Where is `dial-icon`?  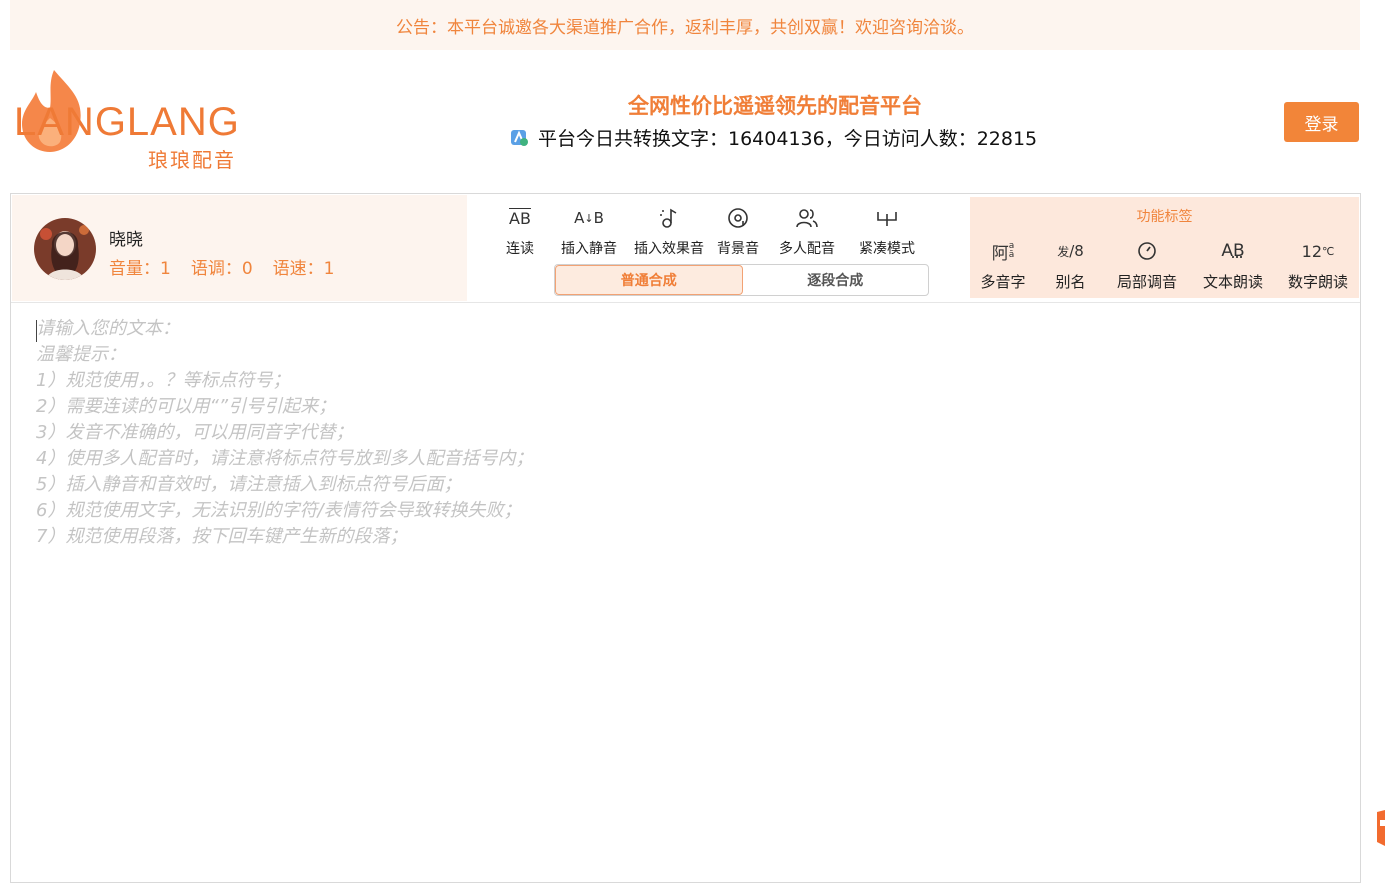 dial-icon is located at coordinates (1147, 251).